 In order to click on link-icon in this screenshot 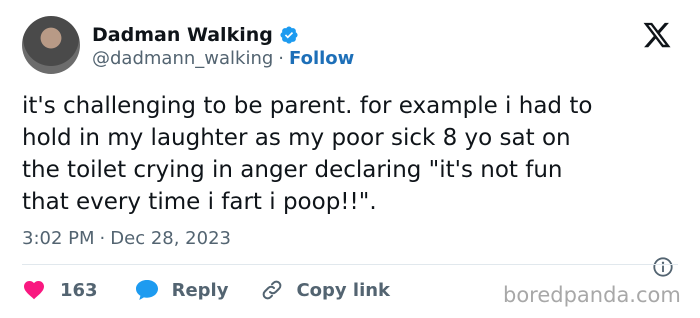, I will do `click(272, 290)`.